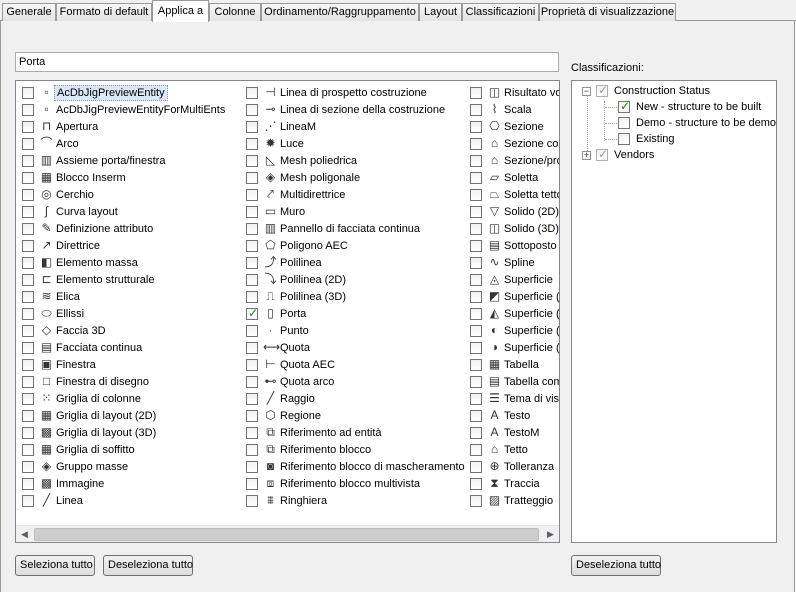  I want to click on scroll-right-arrow-icon: ▶, so click(550, 534).